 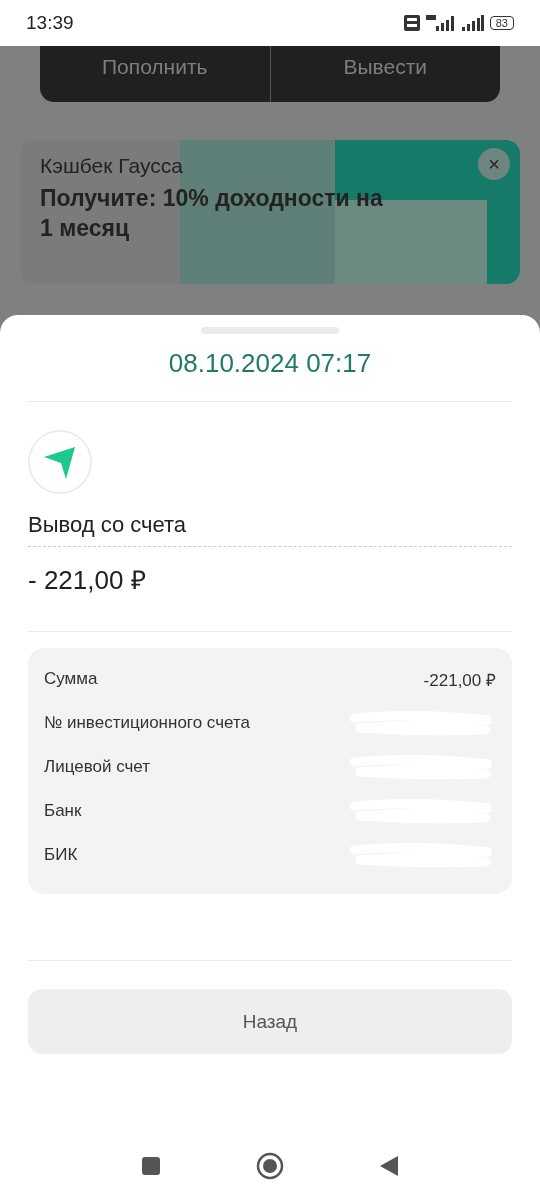 What do you see at coordinates (61, 855) in the screenshot?
I see `detail-label: БИК` at bounding box center [61, 855].